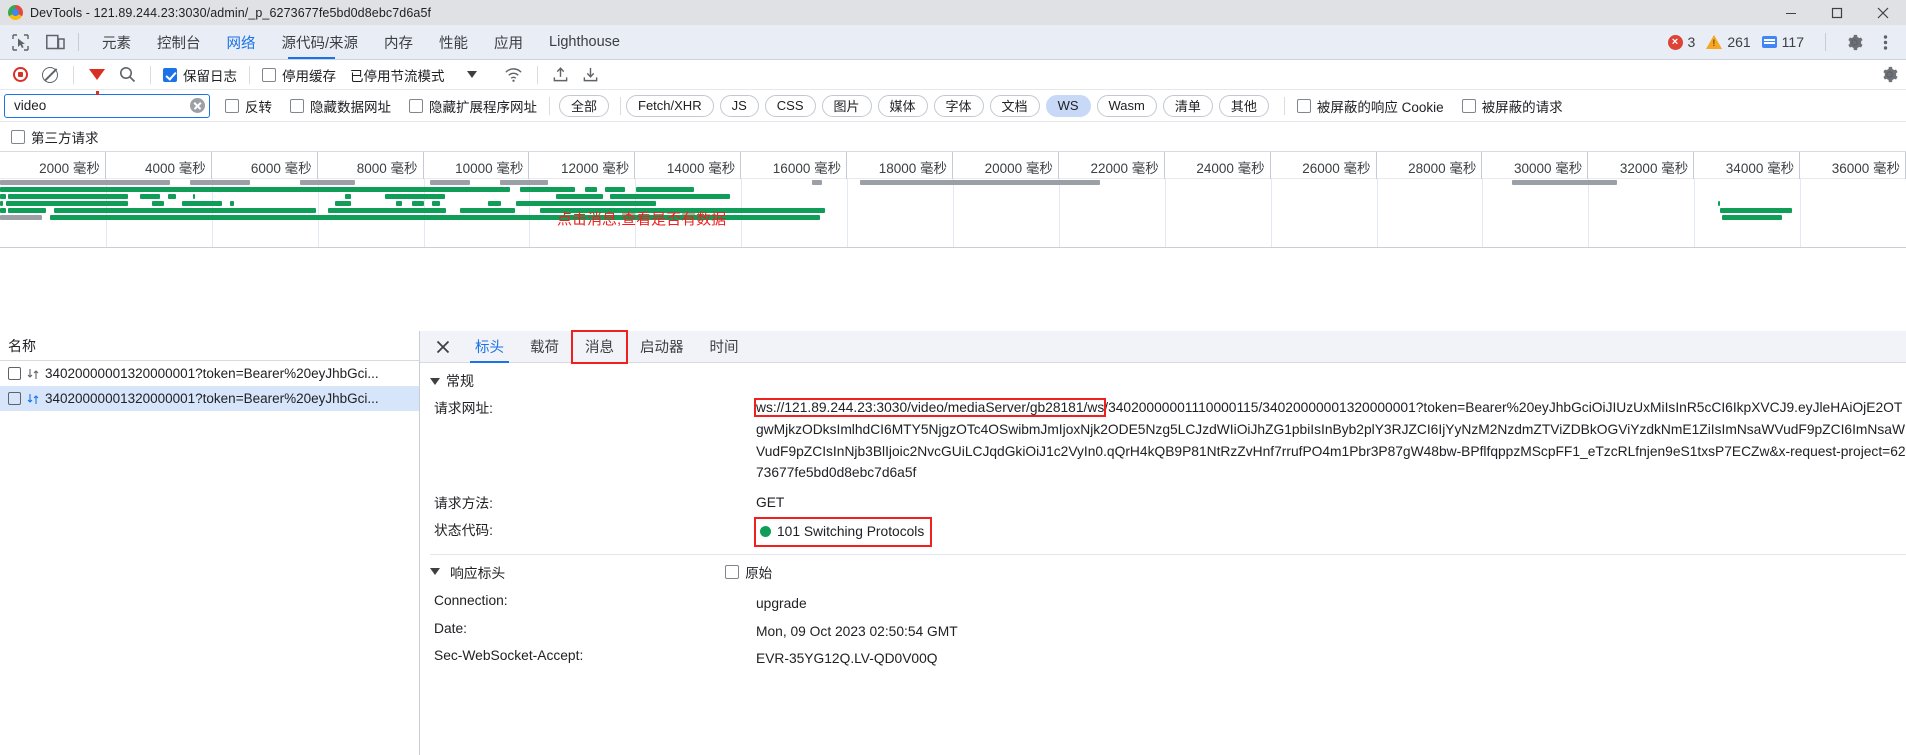  Describe the element at coordinates (1854, 42) in the screenshot. I see `gear-icon` at that location.